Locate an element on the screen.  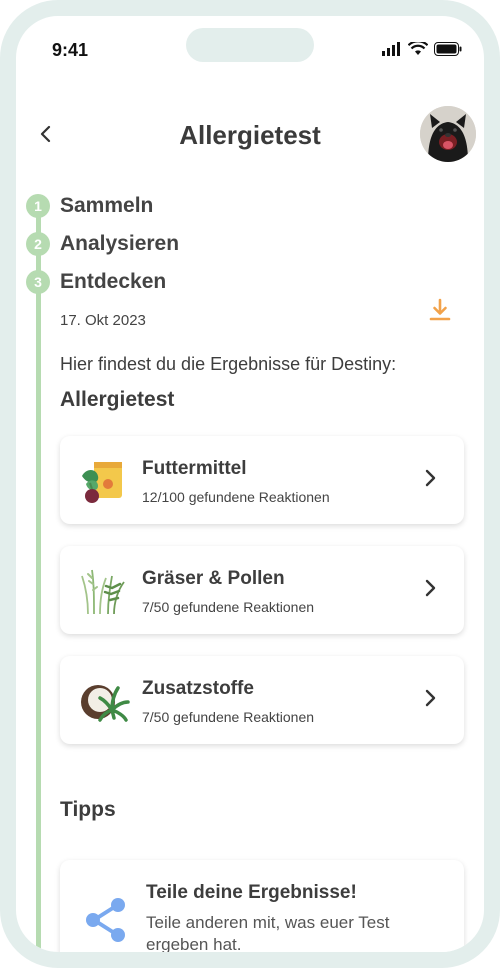
step-3-dot: 3 is located at coordinates (38, 282).